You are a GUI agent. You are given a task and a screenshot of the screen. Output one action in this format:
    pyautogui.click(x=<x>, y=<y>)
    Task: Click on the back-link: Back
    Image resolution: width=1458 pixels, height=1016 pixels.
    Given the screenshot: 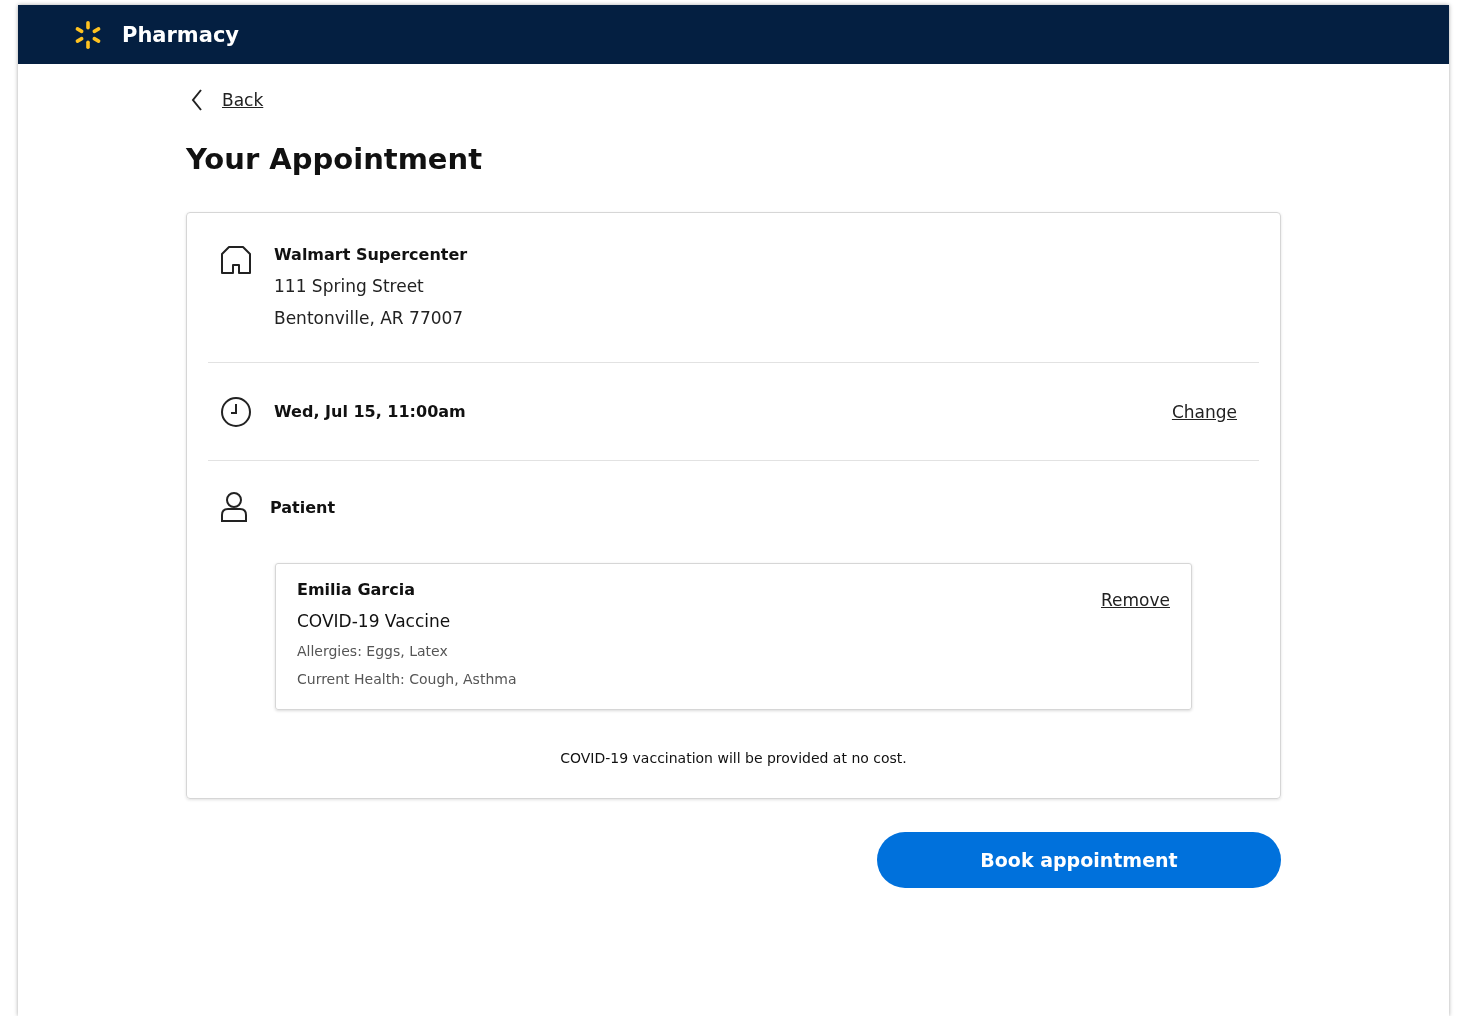 What is the action you would take?
    pyautogui.click(x=243, y=100)
    